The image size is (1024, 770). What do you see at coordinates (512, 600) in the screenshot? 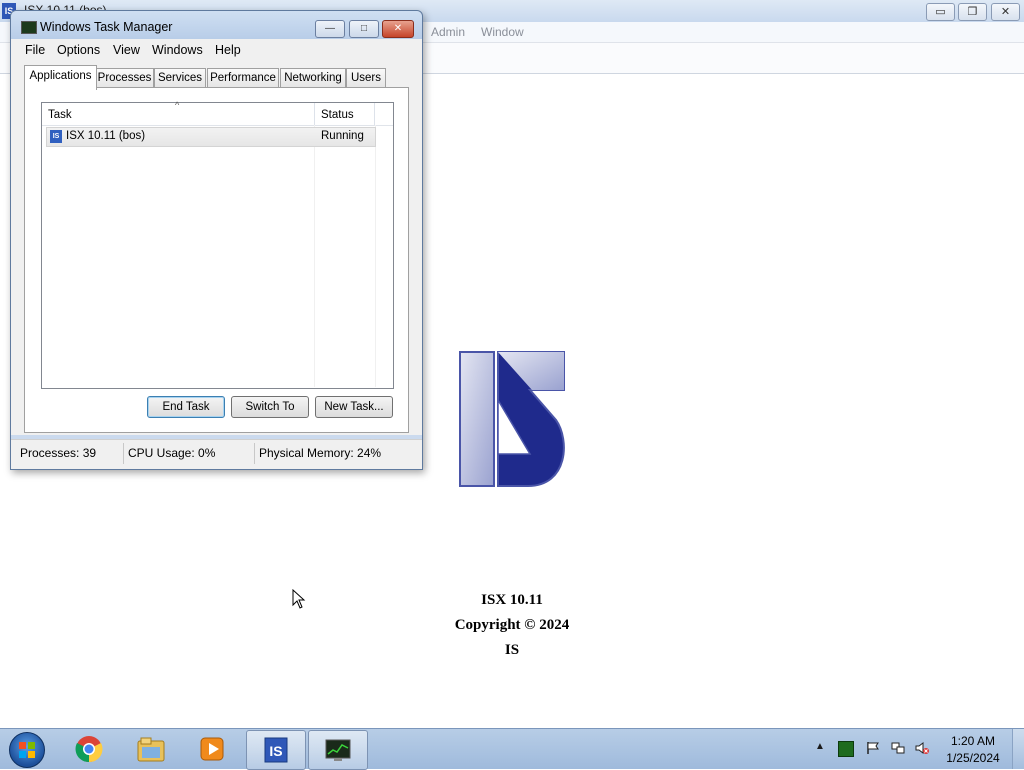
I see `splash-version: ISX 10.11` at bounding box center [512, 600].